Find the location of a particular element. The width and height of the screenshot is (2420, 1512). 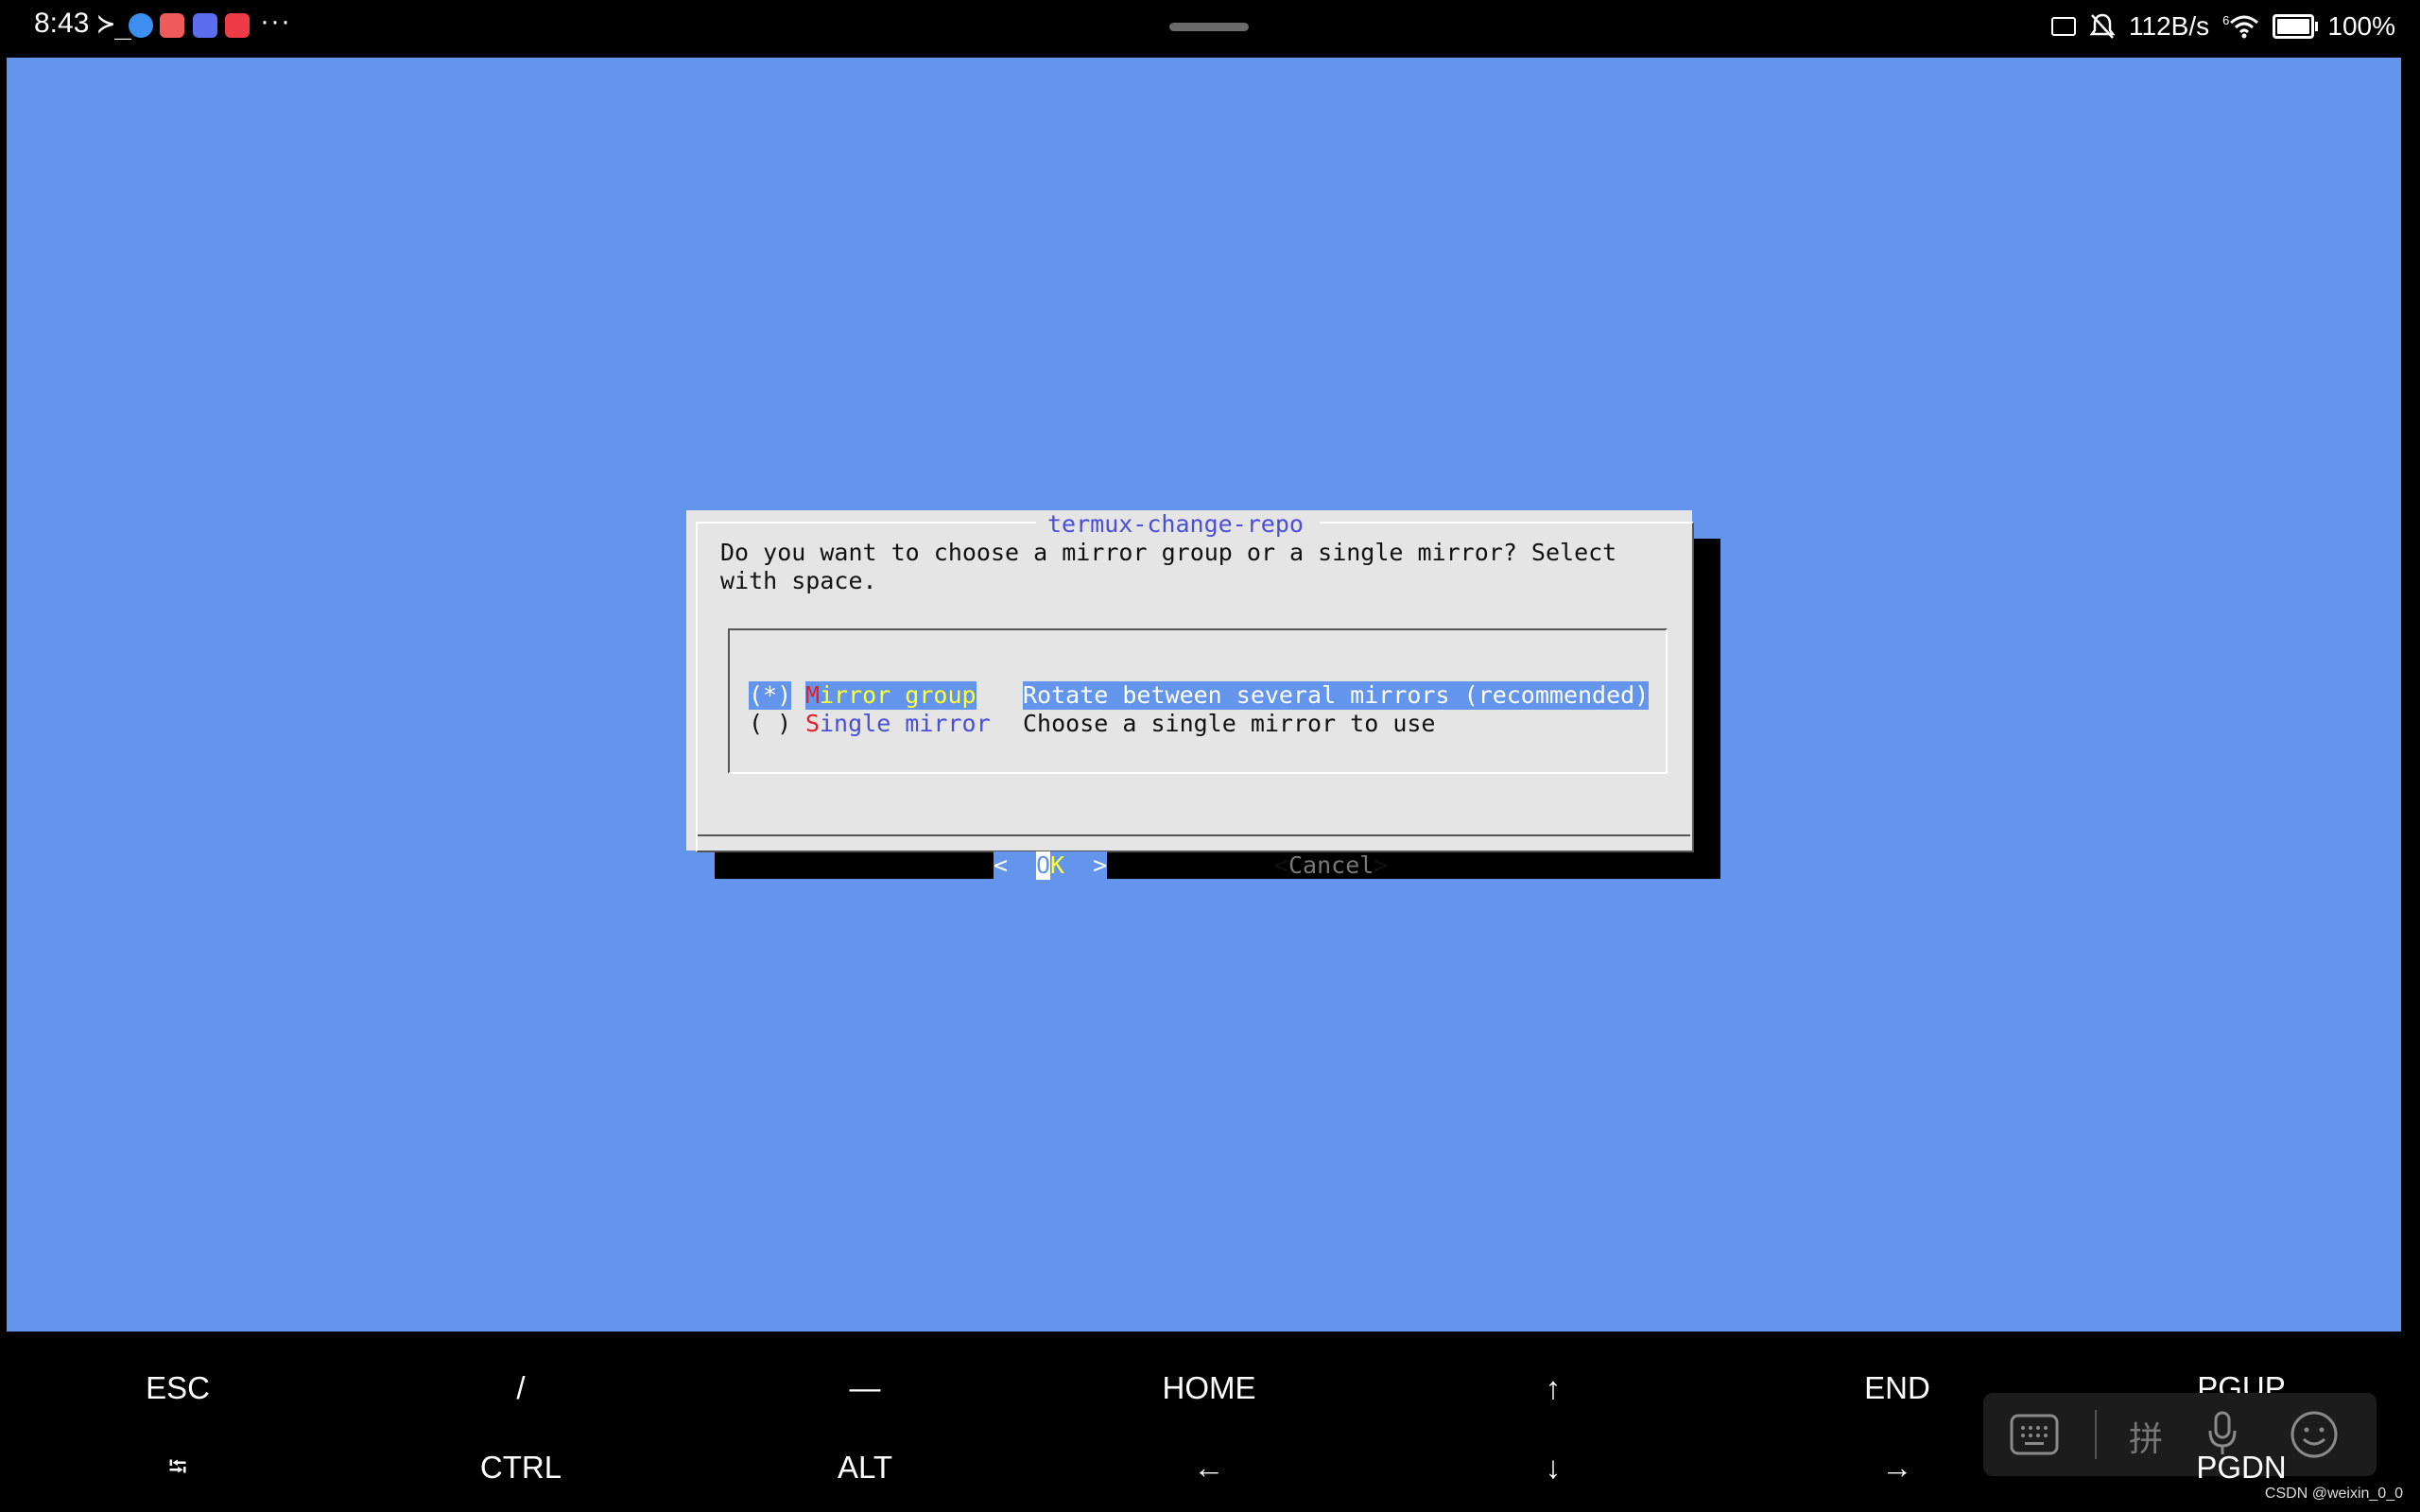

status-right: 112B/s 6 100% is located at coordinates (2223, 26).